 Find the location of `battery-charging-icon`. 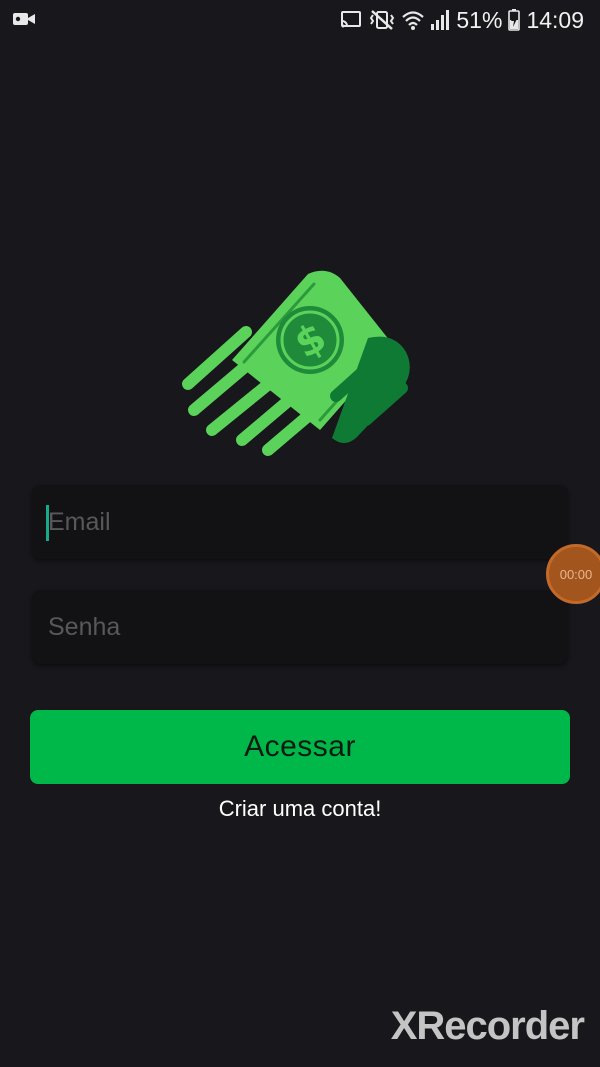

battery-charging-icon is located at coordinates (514, 20).